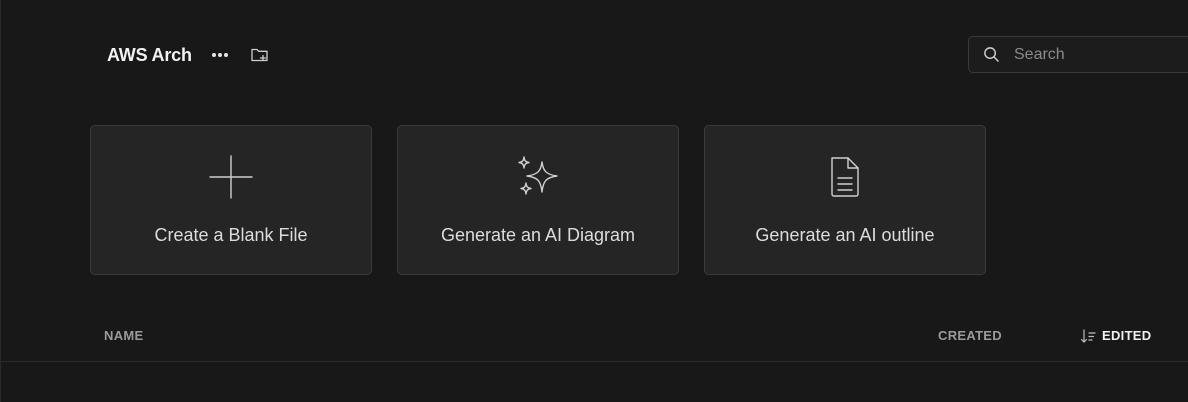 The width and height of the screenshot is (1188, 402). What do you see at coordinates (231, 177) in the screenshot?
I see `plus-icon` at bounding box center [231, 177].